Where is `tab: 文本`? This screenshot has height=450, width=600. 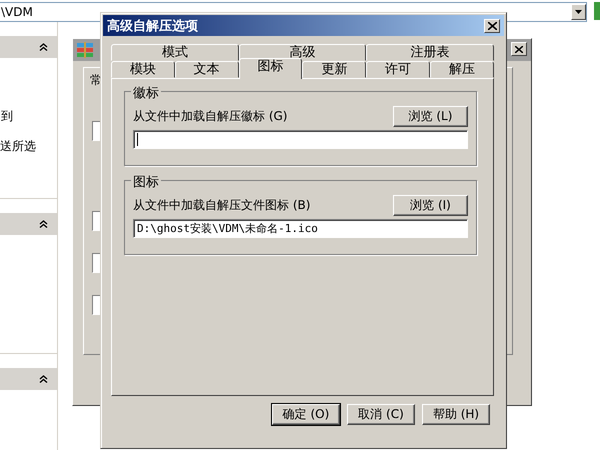 tab: 文本 is located at coordinates (206, 69).